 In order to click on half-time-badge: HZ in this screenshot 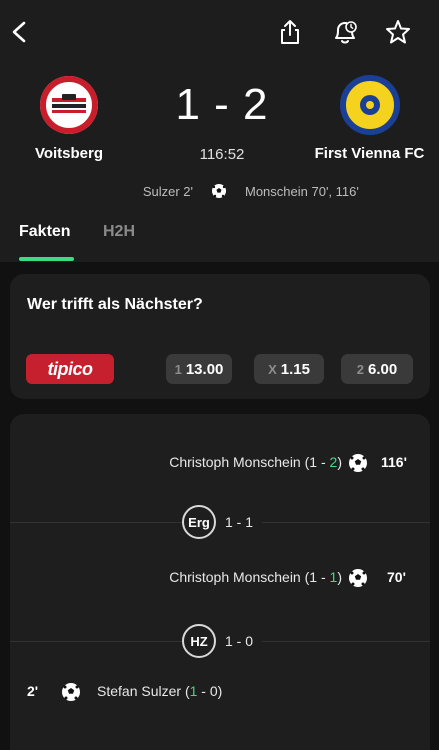, I will do `click(199, 641)`.